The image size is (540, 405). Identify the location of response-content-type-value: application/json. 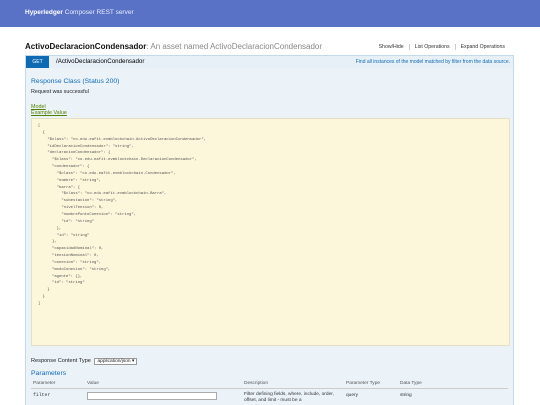
(114, 361).